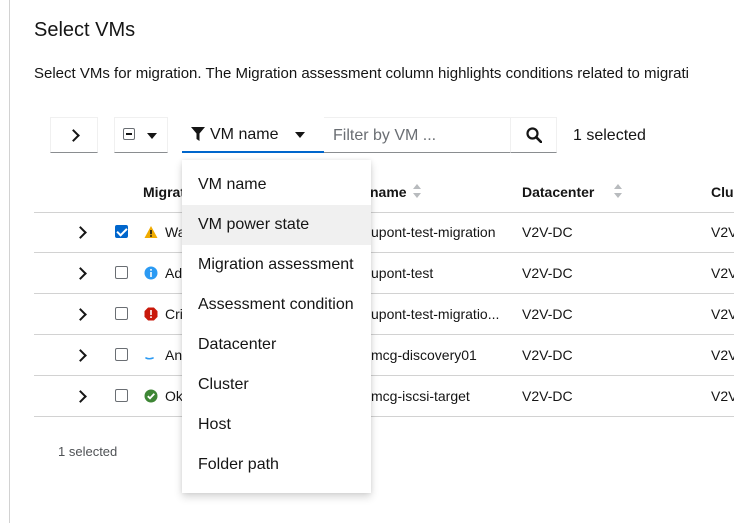 This screenshot has height=523, width=734. I want to click on panel-border, so click(9, 261).